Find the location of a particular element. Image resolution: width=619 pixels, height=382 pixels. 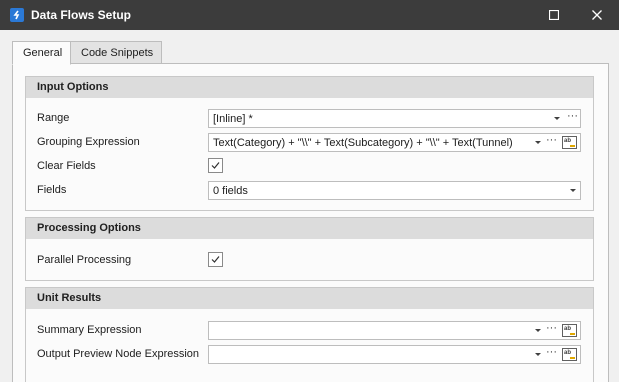

window-title: Data Flows Setup is located at coordinates (81, 15).